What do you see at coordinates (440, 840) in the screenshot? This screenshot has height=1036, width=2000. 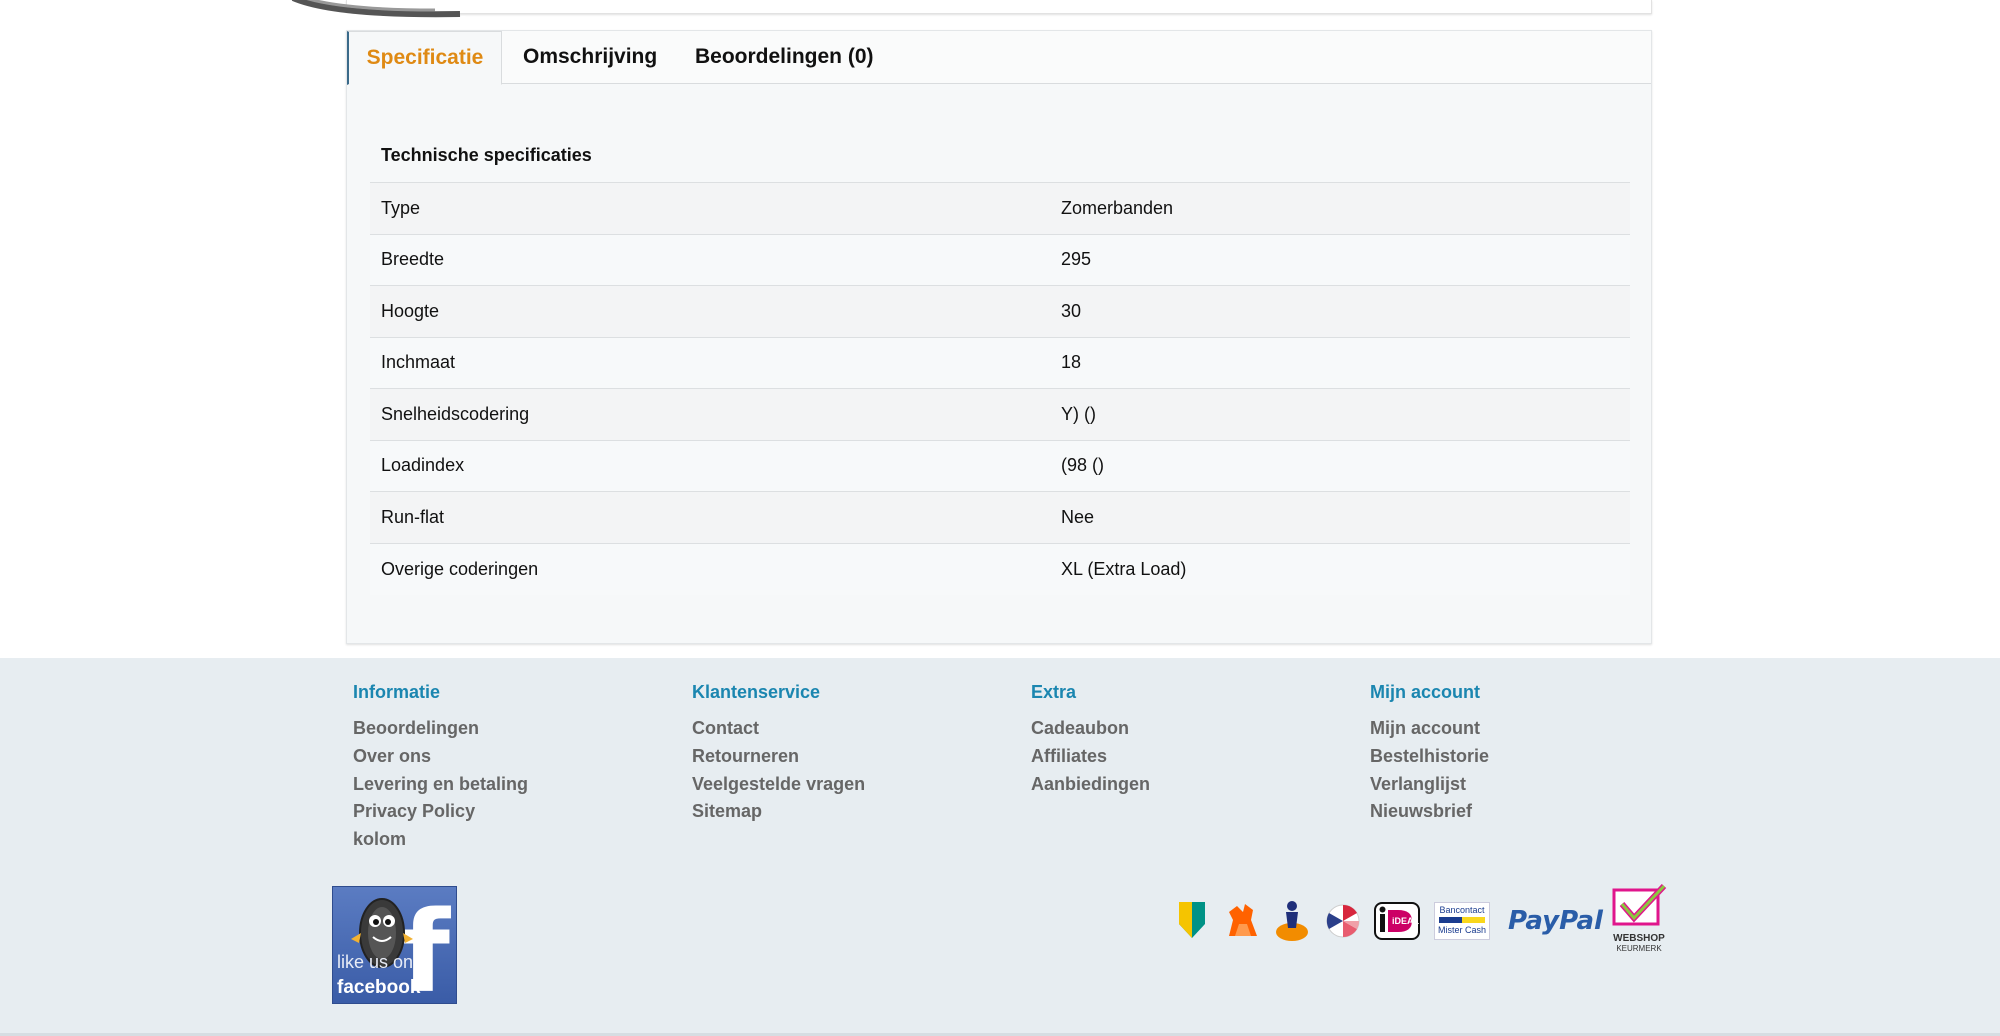 I see `footer-link-kolom: kolom` at bounding box center [440, 840].